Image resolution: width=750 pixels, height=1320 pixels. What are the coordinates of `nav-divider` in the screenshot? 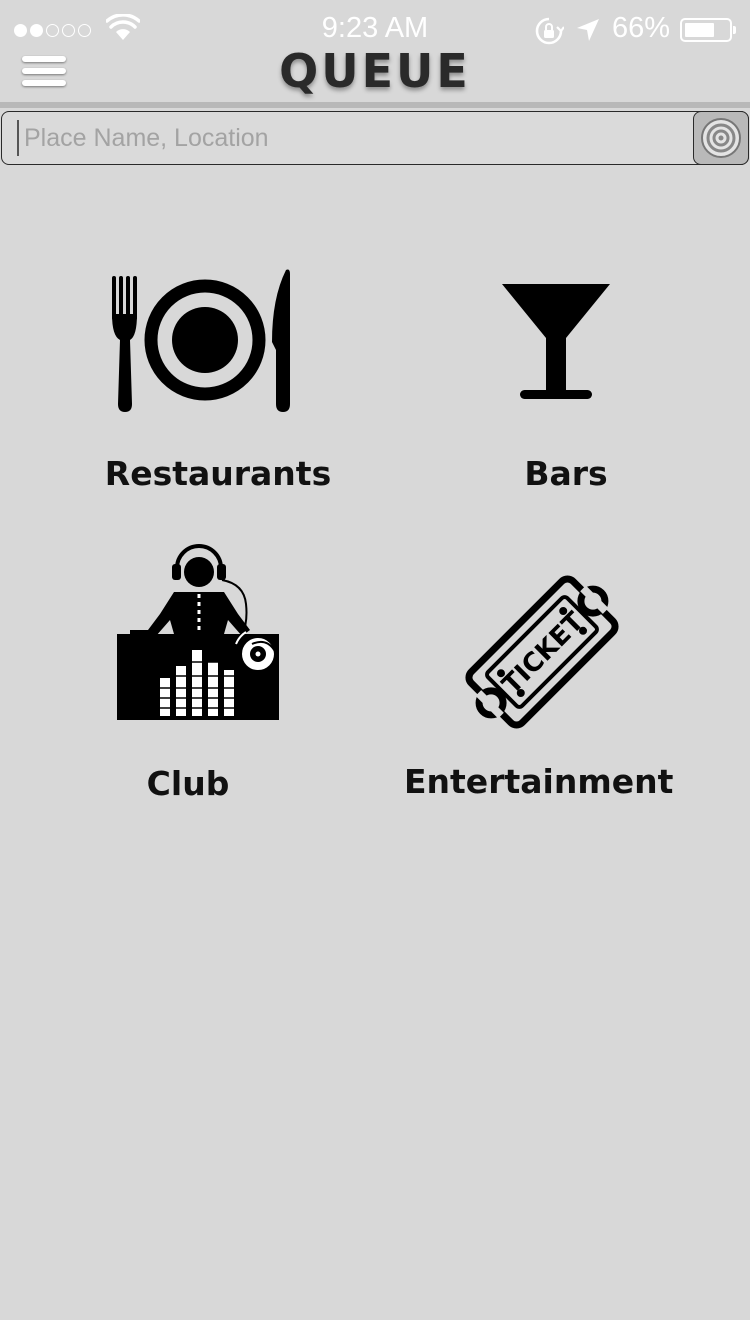 It's located at (375, 105).